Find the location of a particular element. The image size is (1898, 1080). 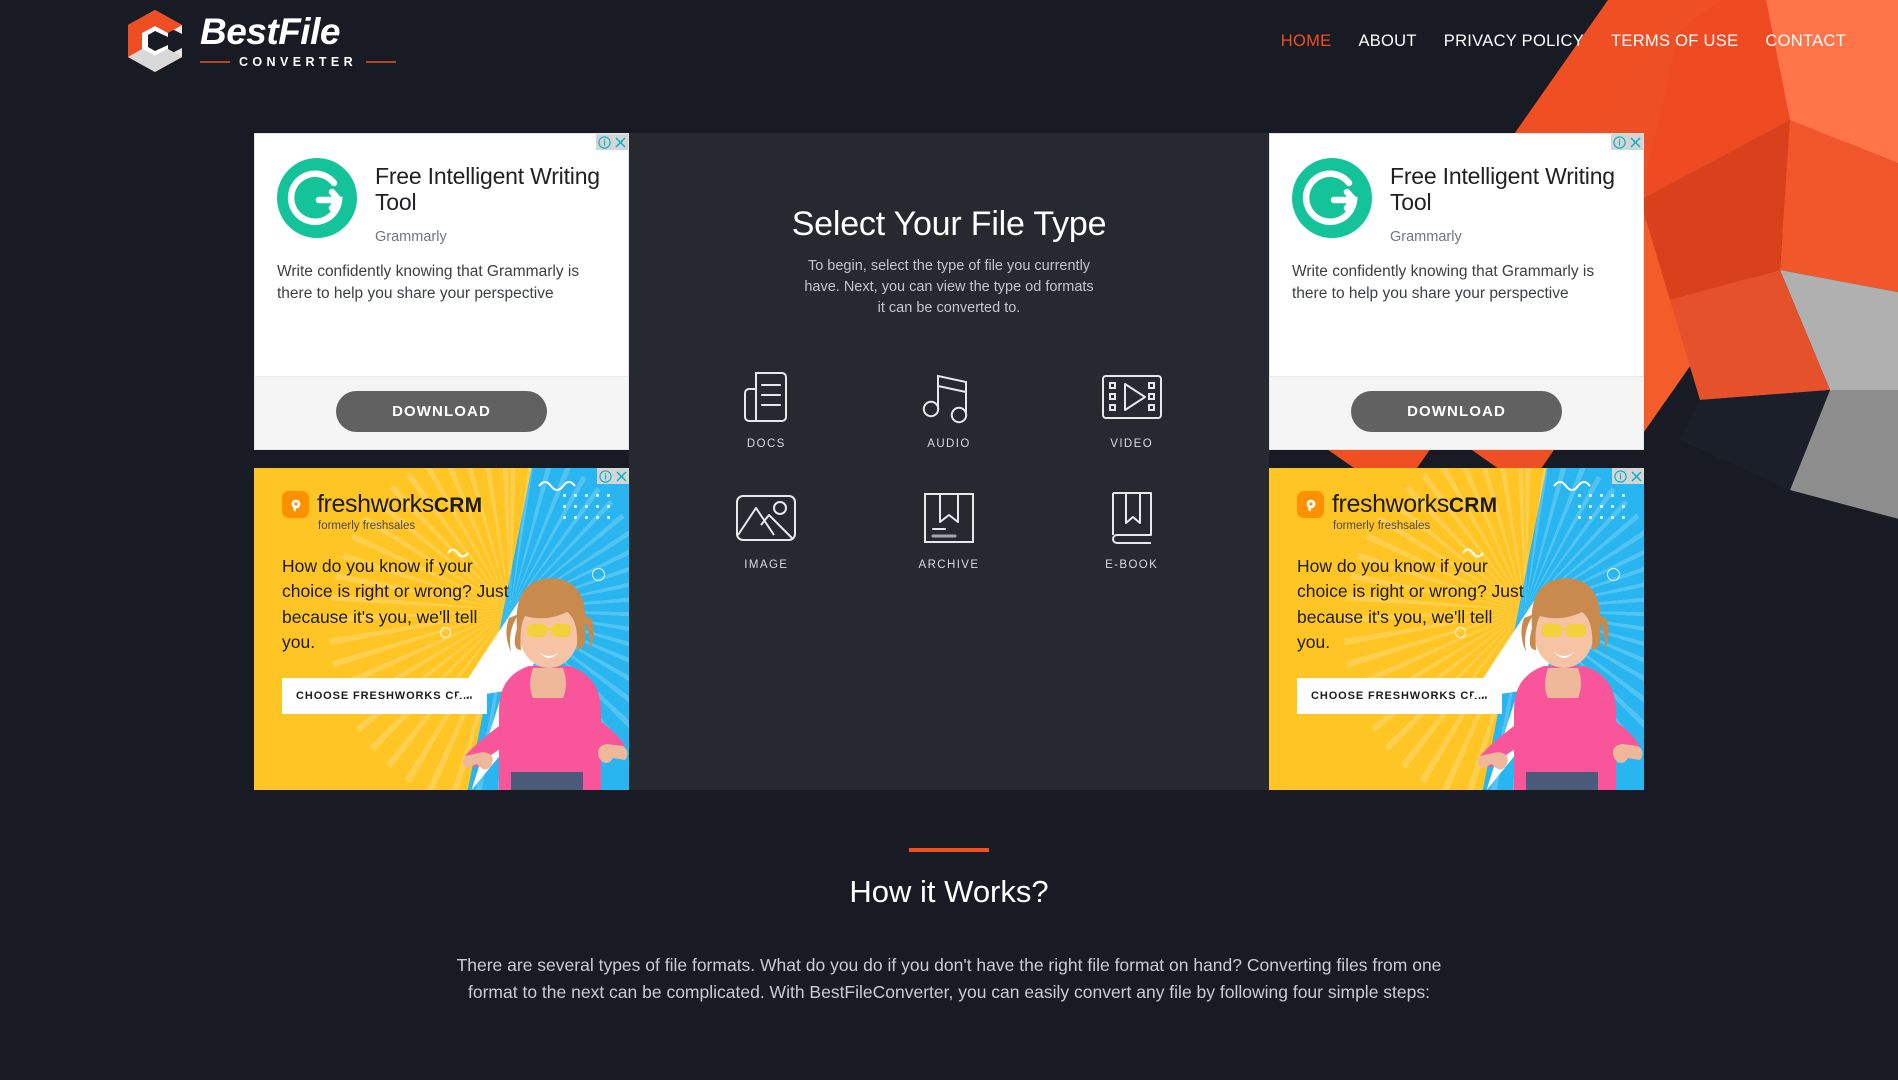

logo-dash-left is located at coordinates (215, 62).